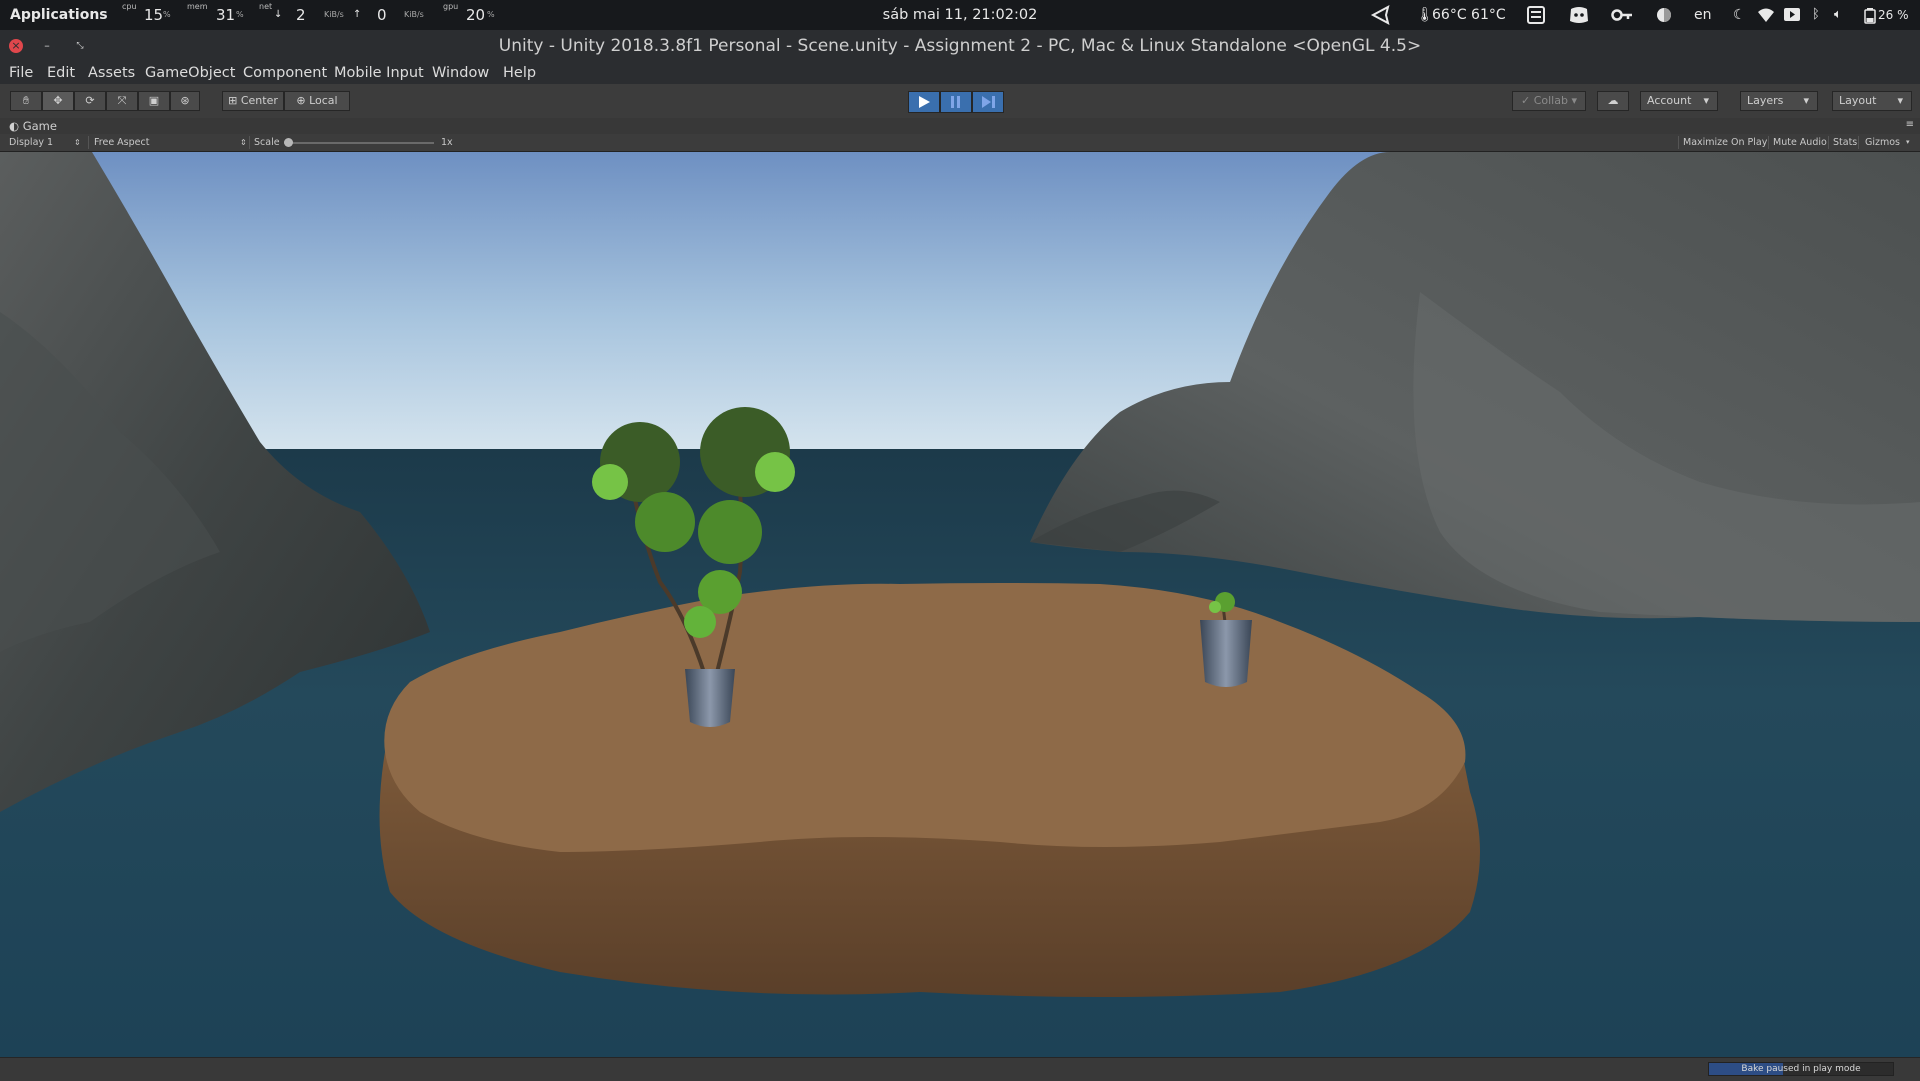 This screenshot has height=1081, width=1920. I want to click on menu-window: Window, so click(460, 73).